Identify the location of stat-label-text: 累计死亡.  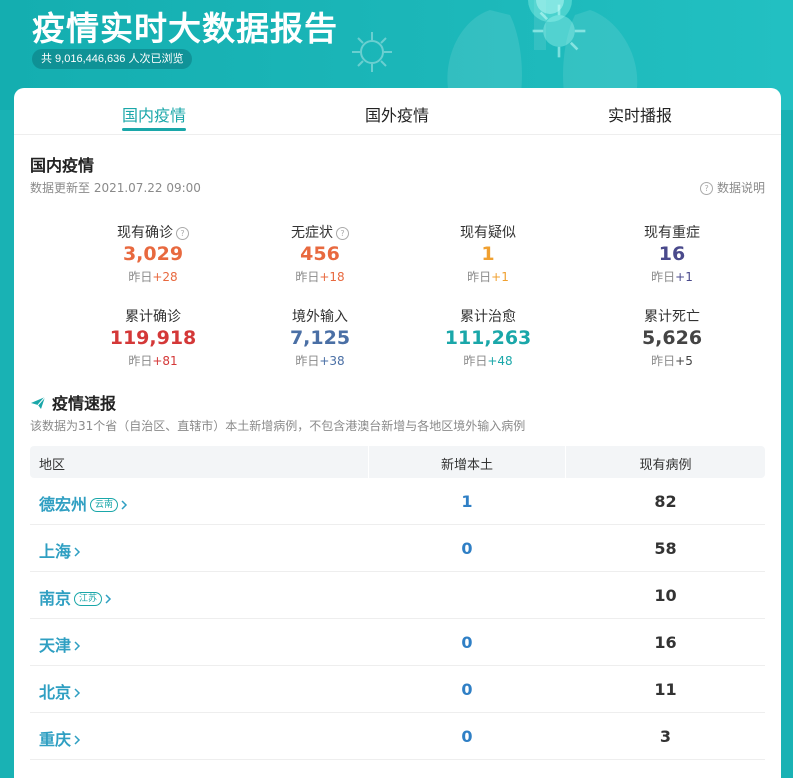
(672, 317).